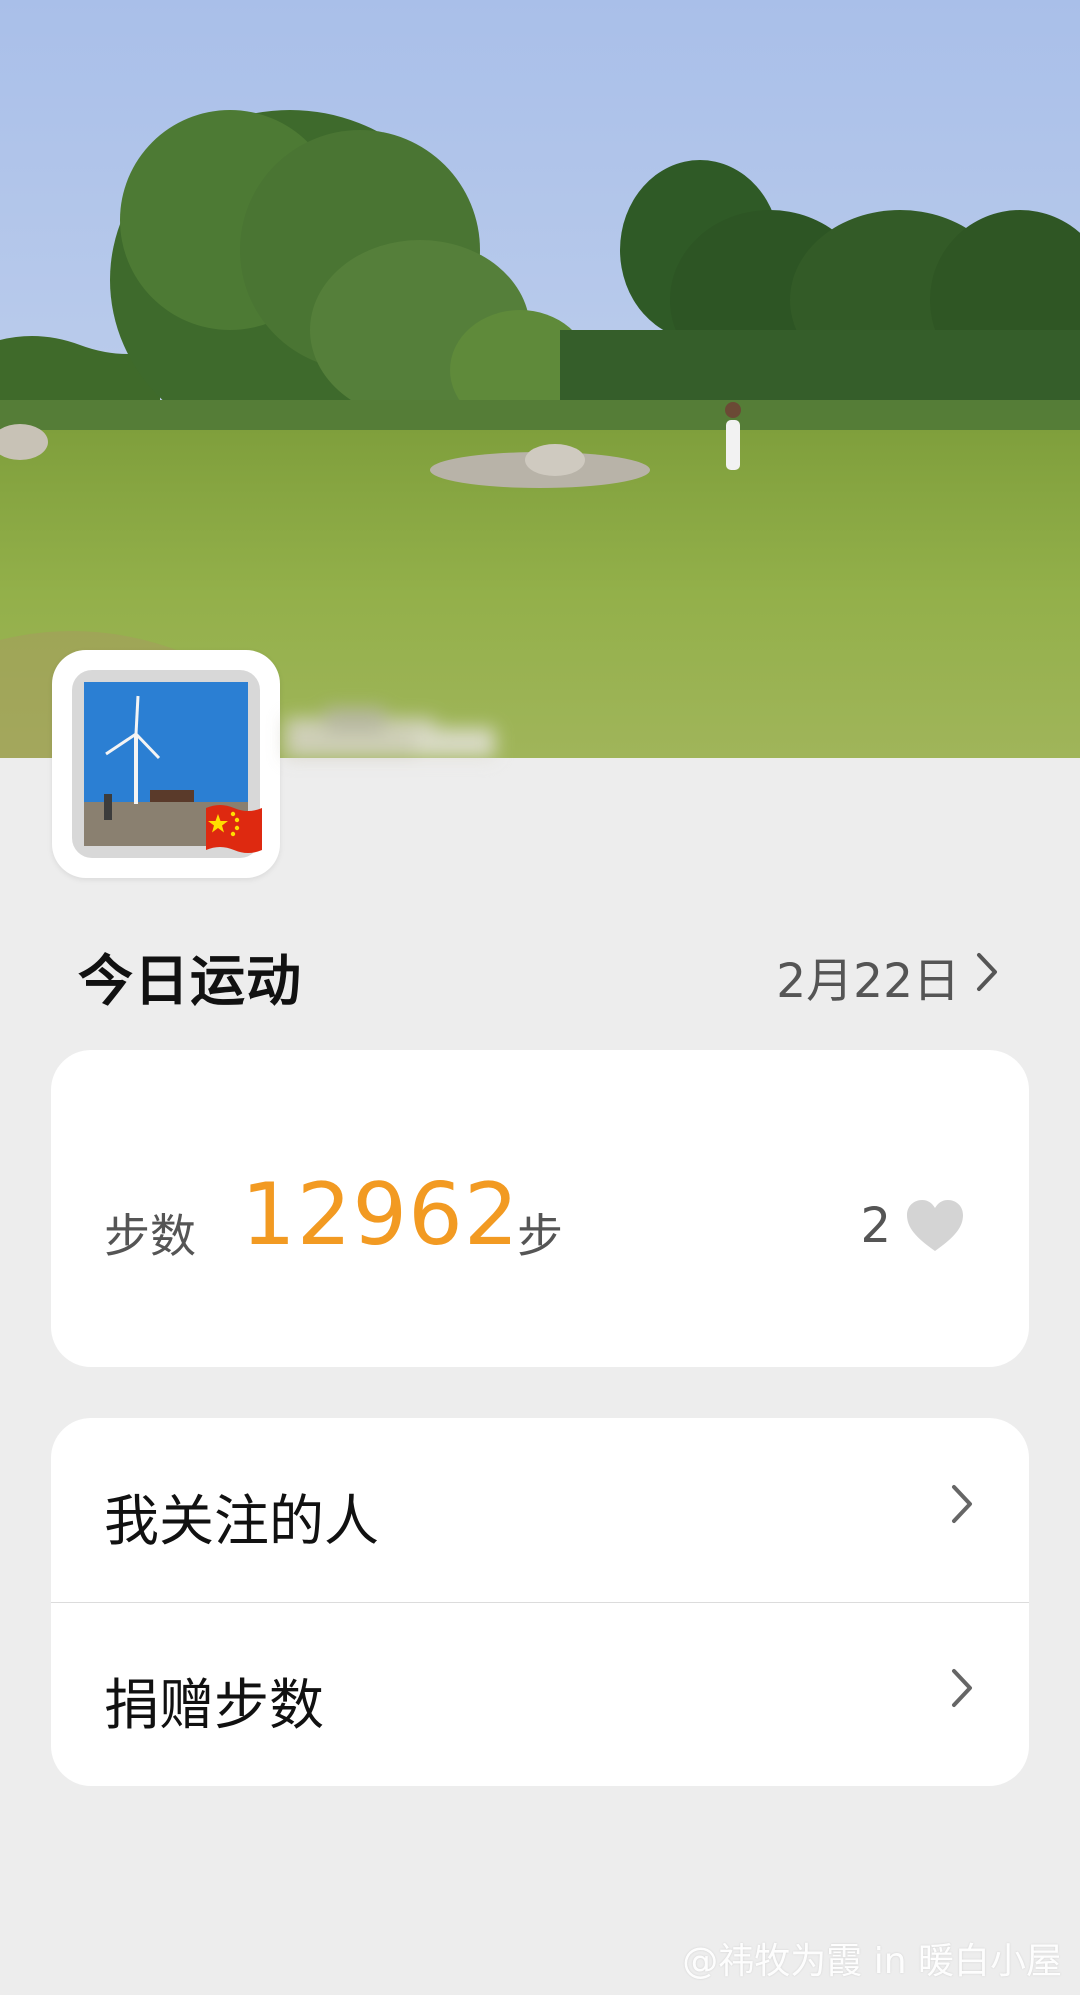 The image size is (1080, 1995). What do you see at coordinates (540, 1236) in the screenshot?
I see `steps-unit: 步` at bounding box center [540, 1236].